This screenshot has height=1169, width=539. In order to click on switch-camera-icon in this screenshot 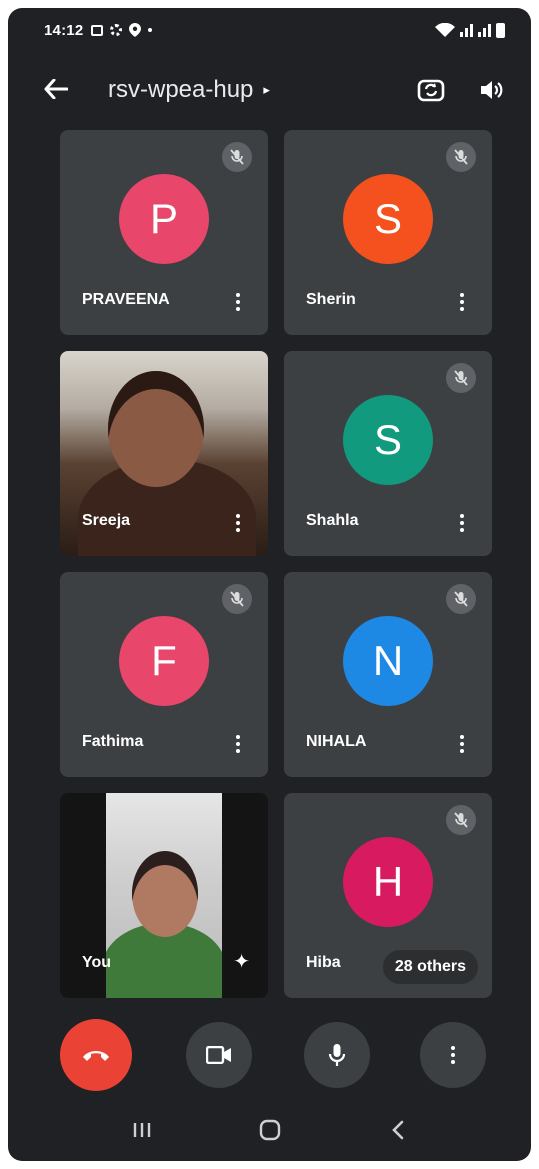, I will do `click(431, 90)`.